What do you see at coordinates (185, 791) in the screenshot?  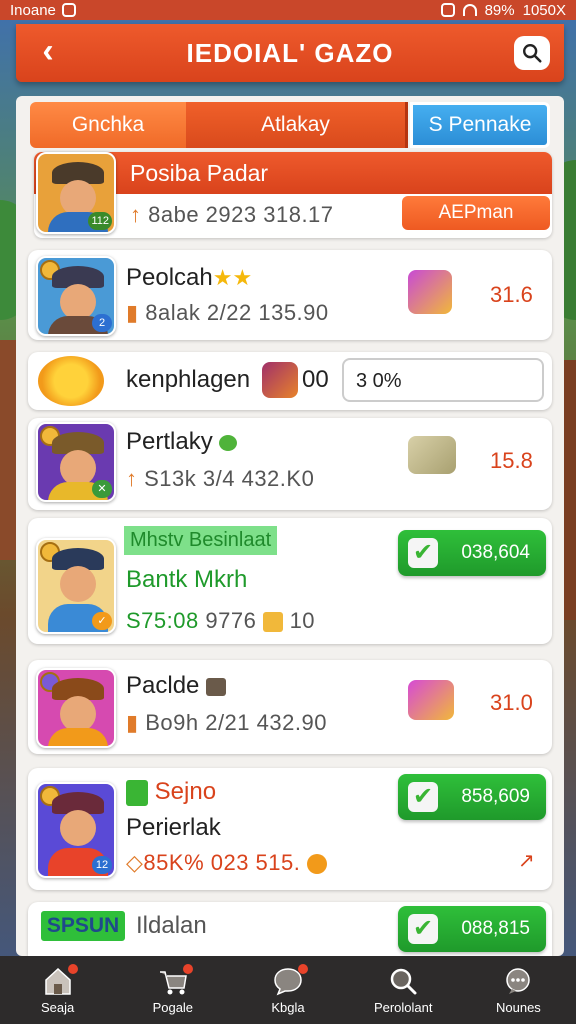 I see `player-tag-text: Sejno` at bounding box center [185, 791].